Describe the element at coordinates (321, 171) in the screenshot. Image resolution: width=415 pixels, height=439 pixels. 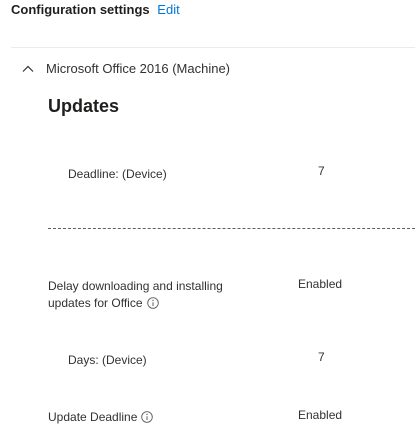
I see `setting-value-deadline-device: 7` at that location.